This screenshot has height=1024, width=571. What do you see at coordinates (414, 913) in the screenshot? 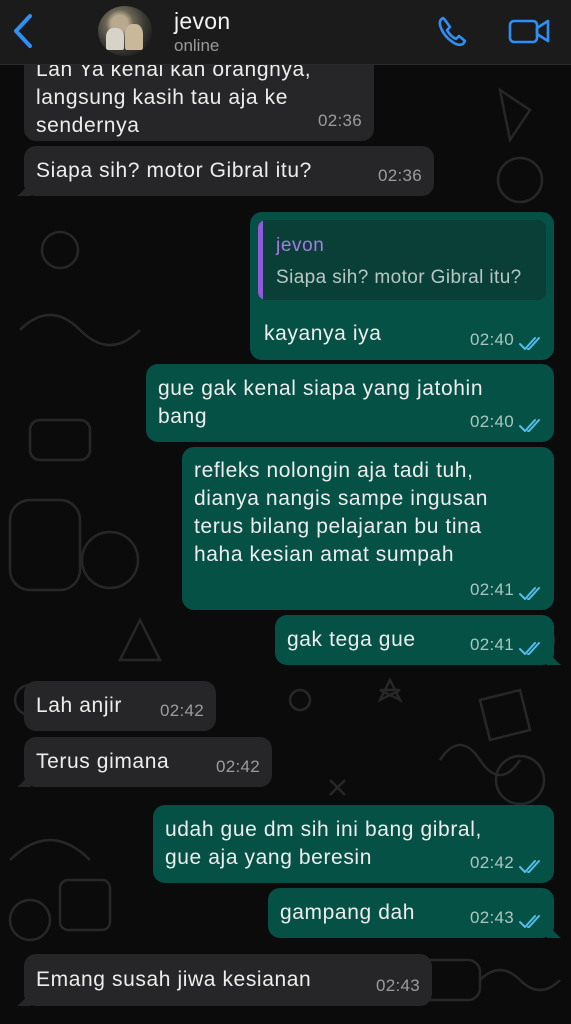
I see `message-bubble-outgoing: gampang dah 02:43` at bounding box center [414, 913].